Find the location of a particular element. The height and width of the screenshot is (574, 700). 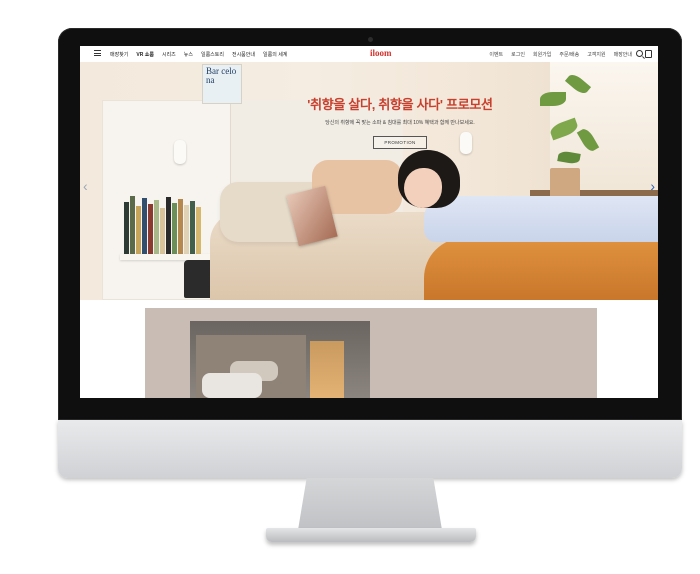

barcelona-poster: Bar celo na is located at coordinates (222, 84).